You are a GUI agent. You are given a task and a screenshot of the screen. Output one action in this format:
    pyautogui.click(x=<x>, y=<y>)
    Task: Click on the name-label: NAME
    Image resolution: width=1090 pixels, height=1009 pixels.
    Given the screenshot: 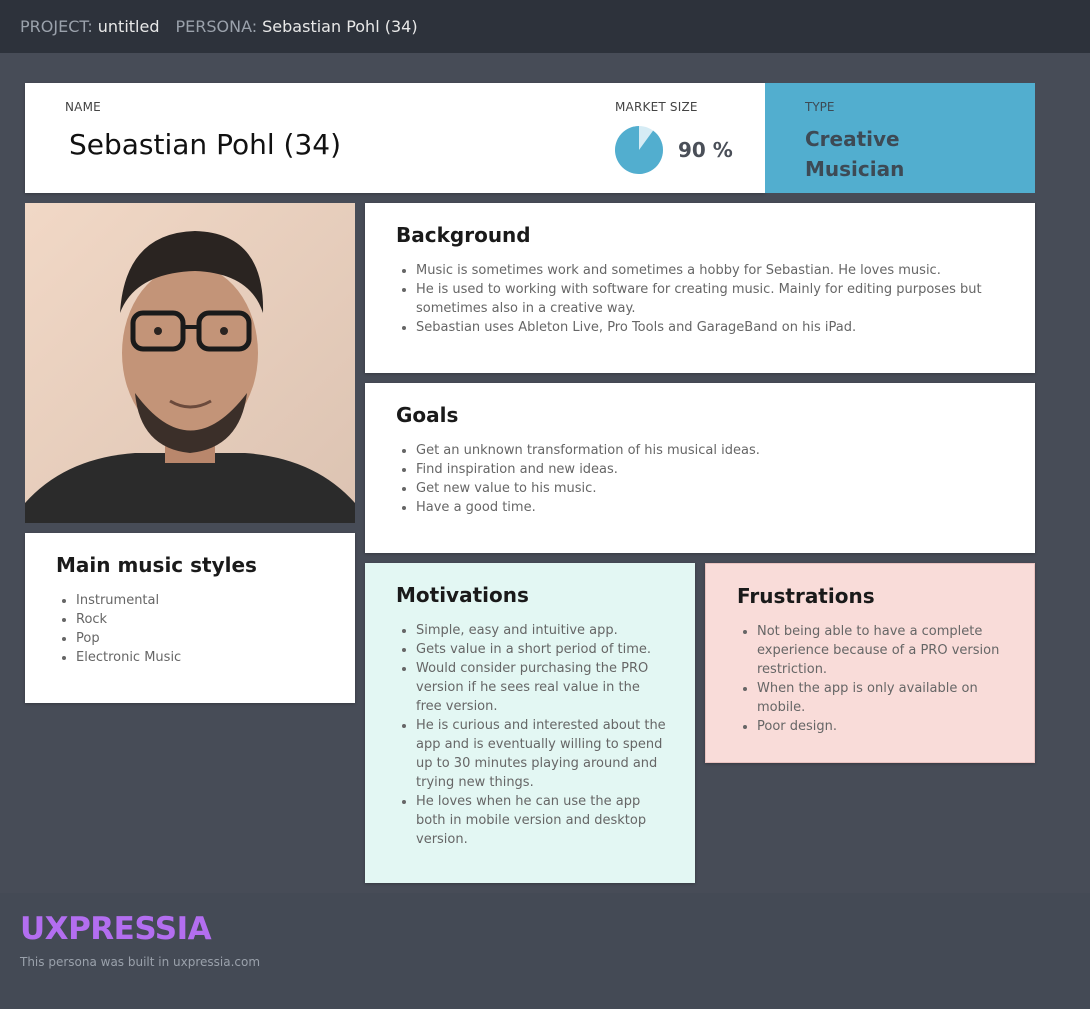 What is the action you would take?
    pyautogui.click(x=83, y=107)
    